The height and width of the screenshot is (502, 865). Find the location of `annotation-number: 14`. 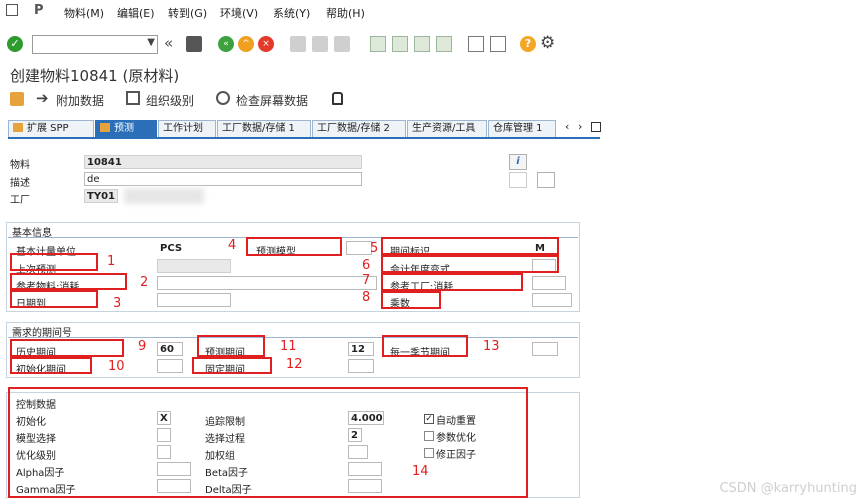

annotation-number: 14 is located at coordinates (420, 471).